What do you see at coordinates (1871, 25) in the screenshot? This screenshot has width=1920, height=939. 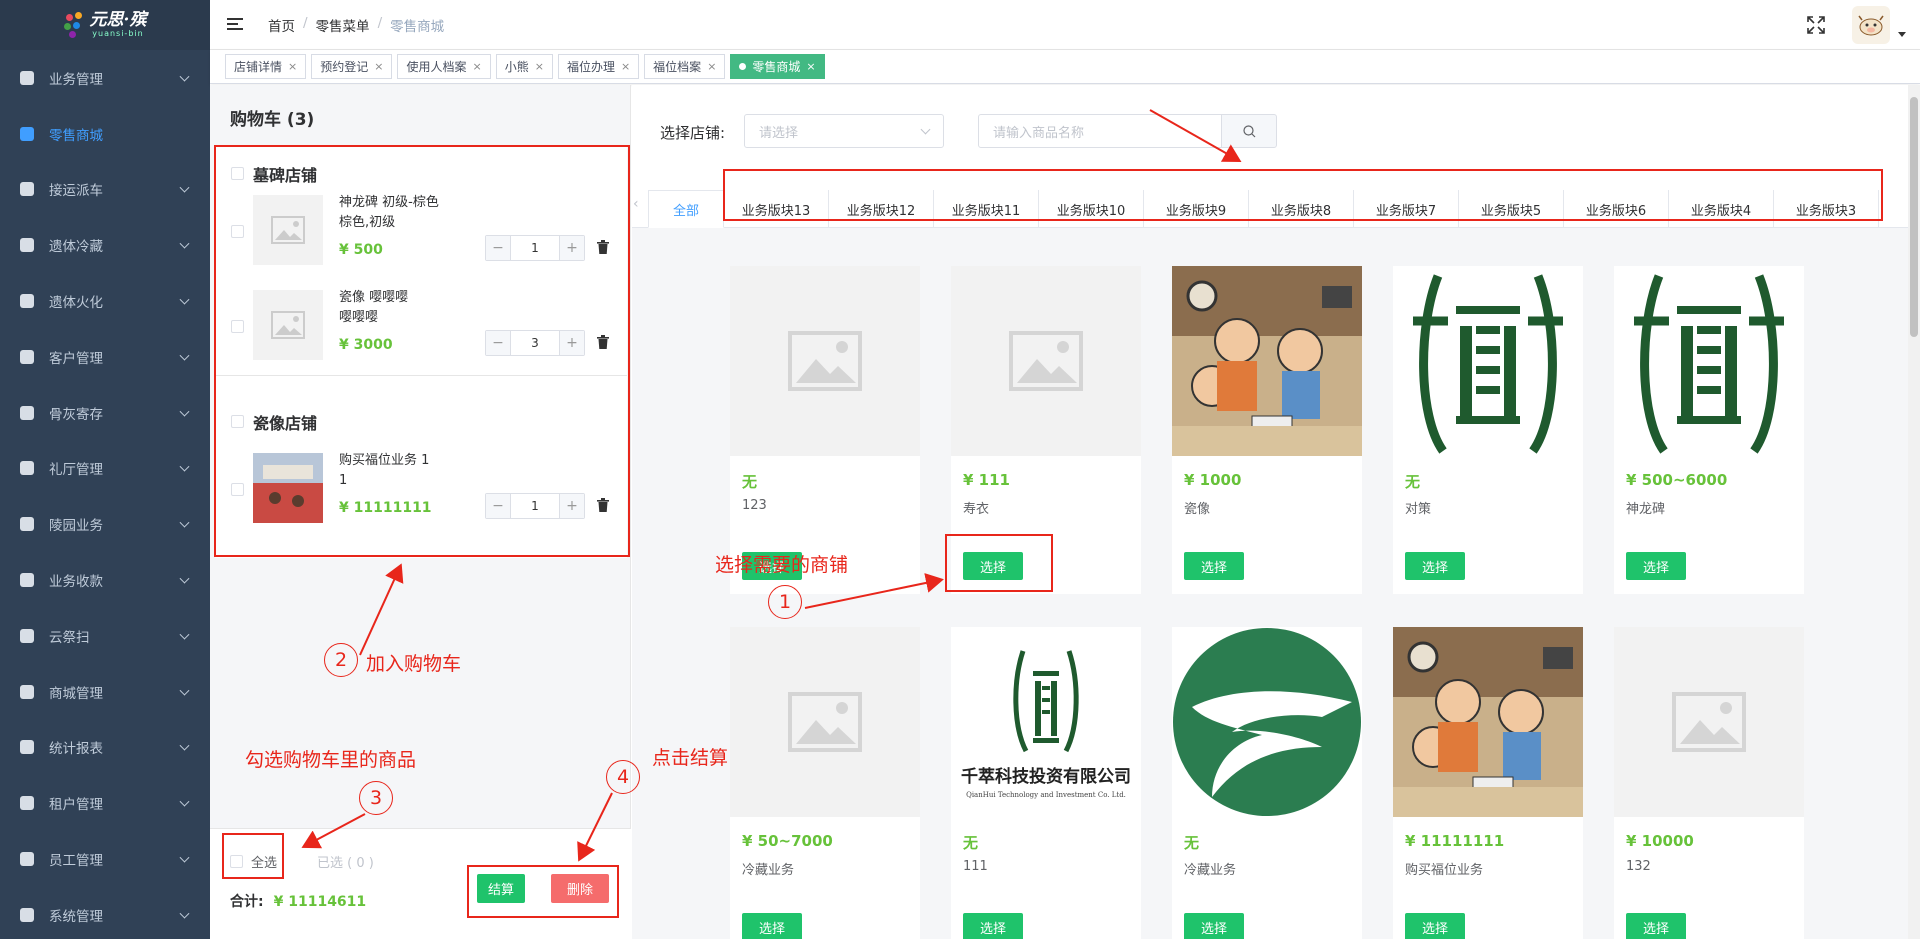 I see `avatar` at bounding box center [1871, 25].